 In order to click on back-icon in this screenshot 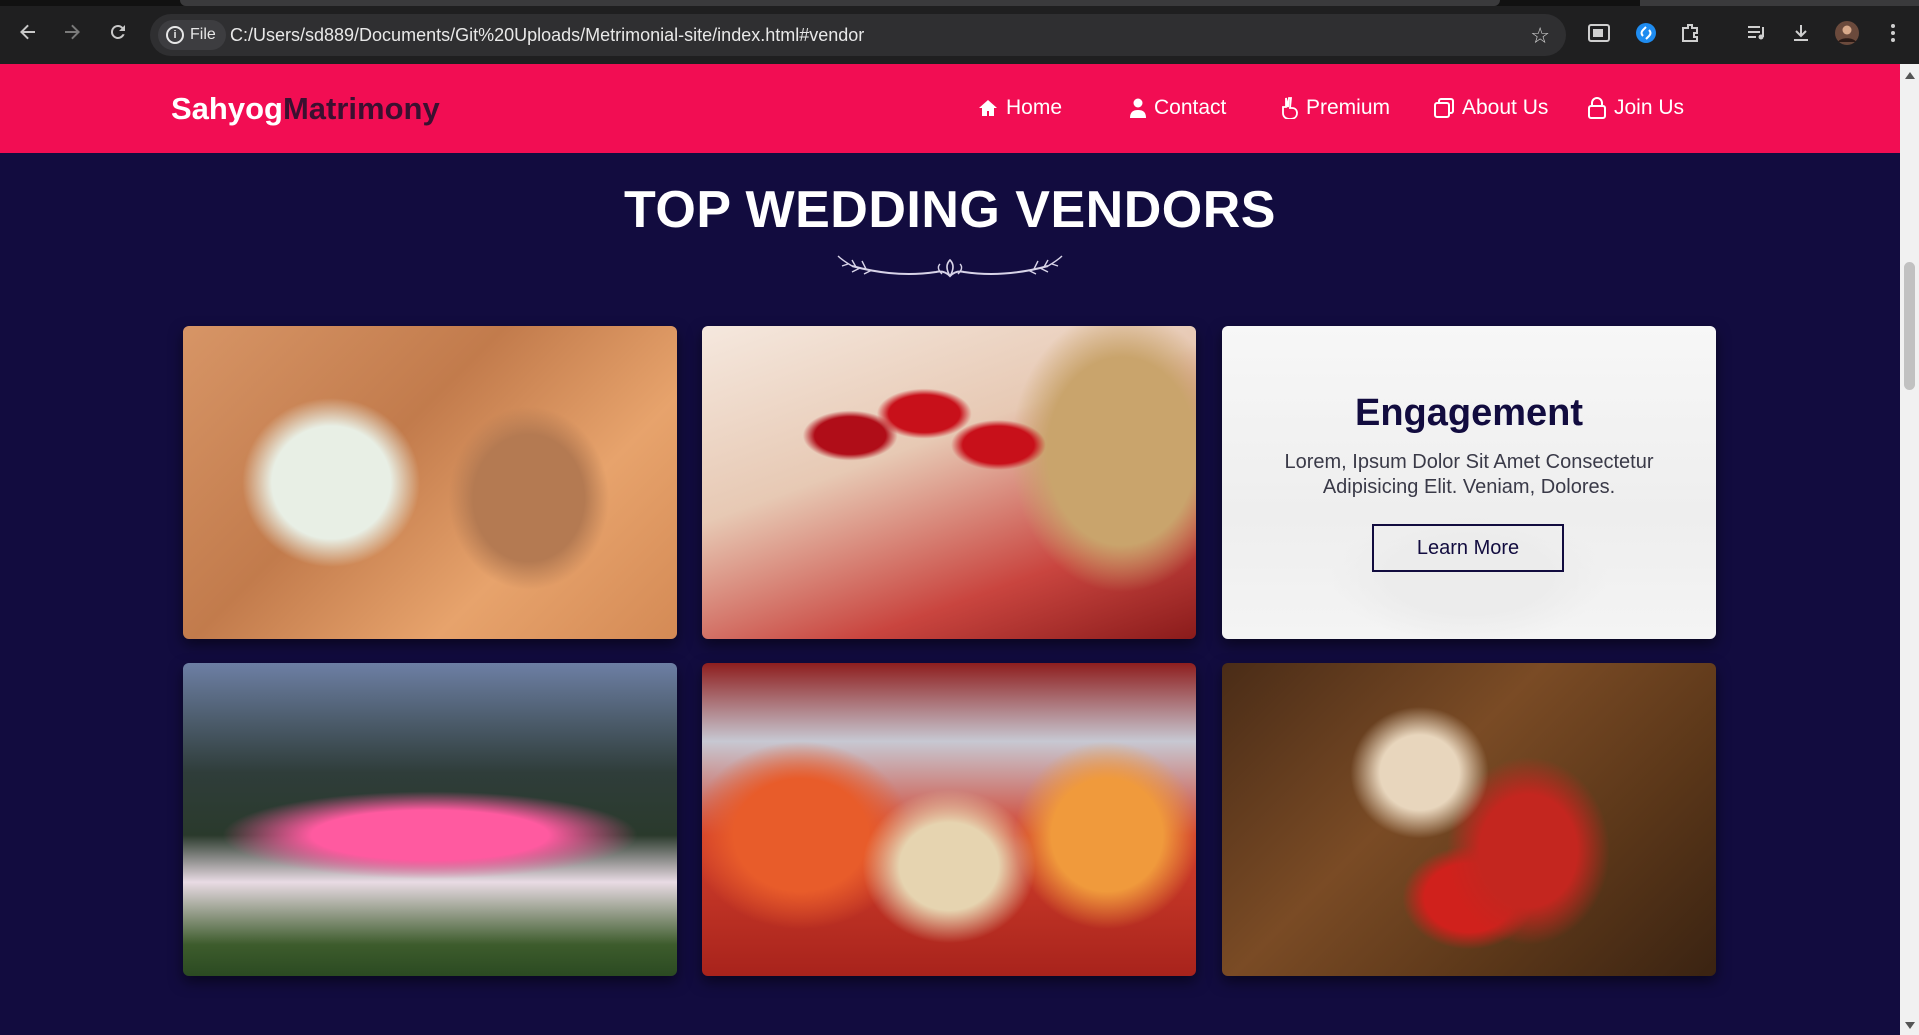, I will do `click(28, 32)`.